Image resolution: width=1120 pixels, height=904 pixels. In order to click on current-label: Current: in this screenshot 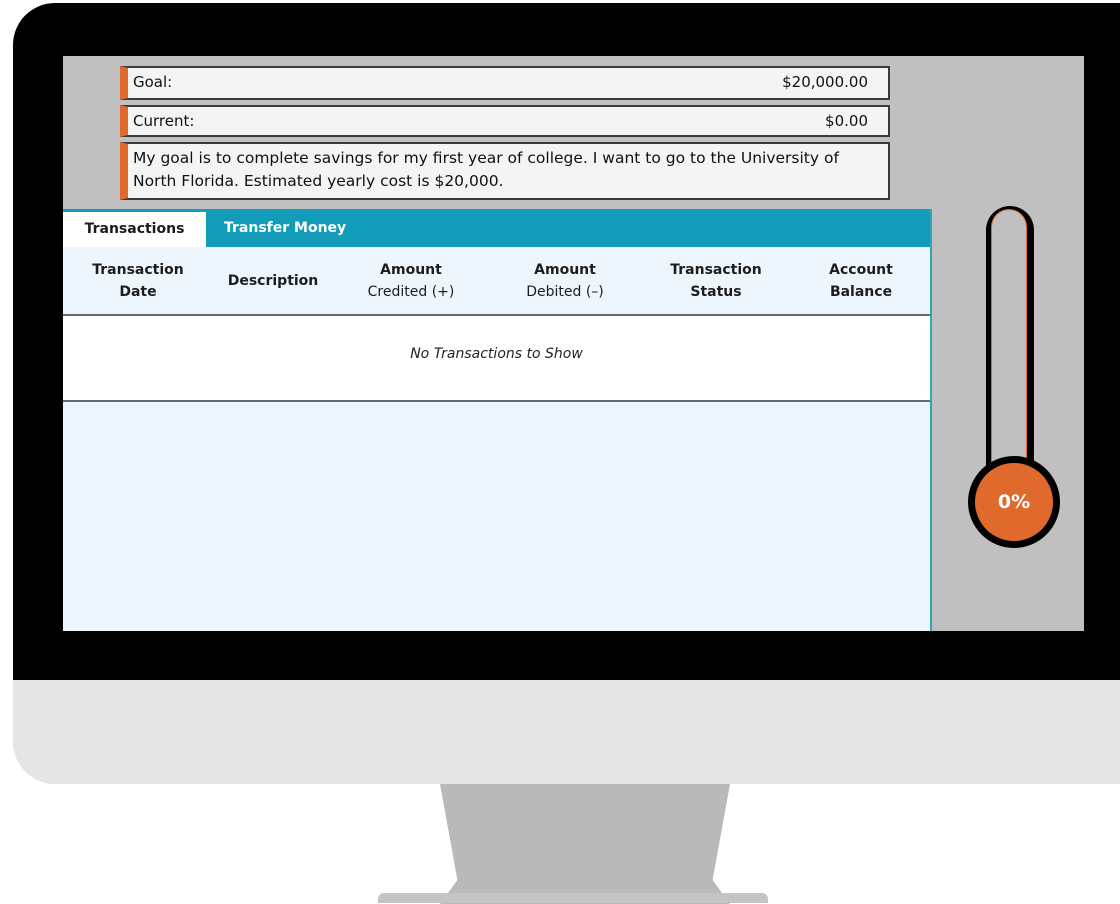, I will do `click(164, 121)`.